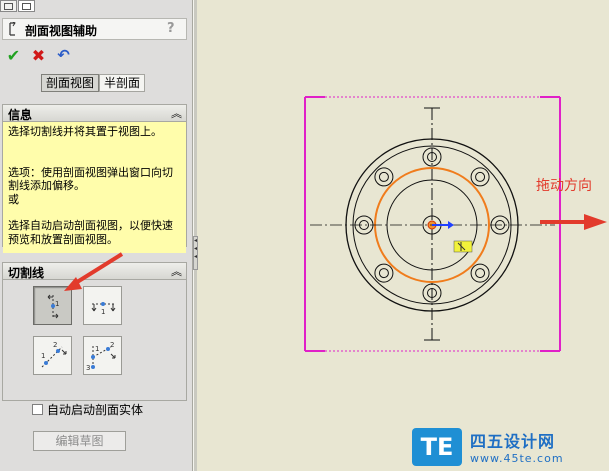 The height and width of the screenshot is (471, 609). I want to click on watermark-logo: TE, so click(437, 447).